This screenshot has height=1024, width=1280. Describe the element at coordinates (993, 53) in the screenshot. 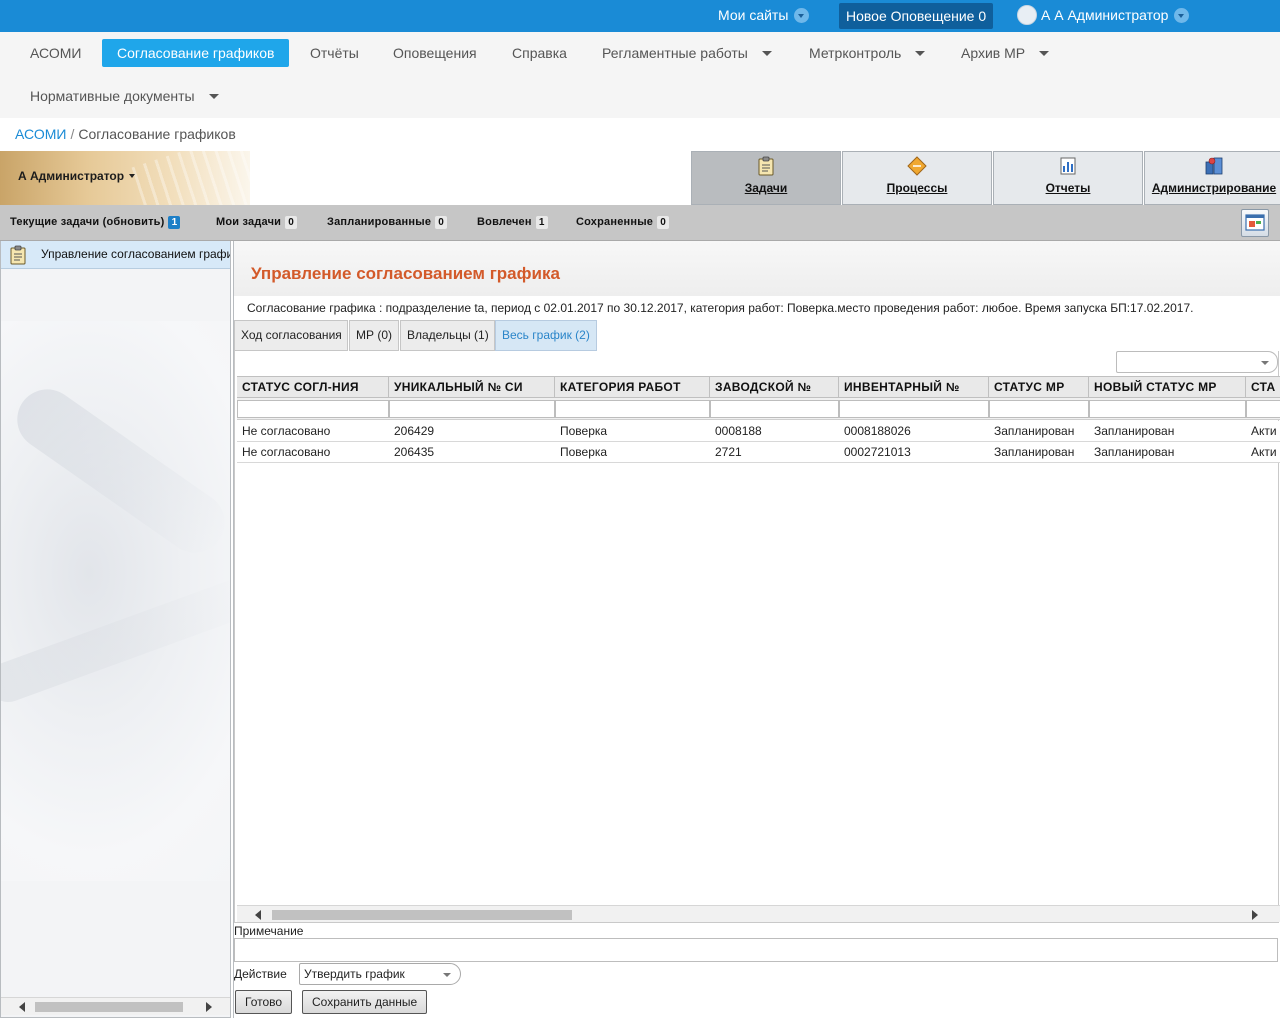

I see `nav-label: Архив МР` at that location.